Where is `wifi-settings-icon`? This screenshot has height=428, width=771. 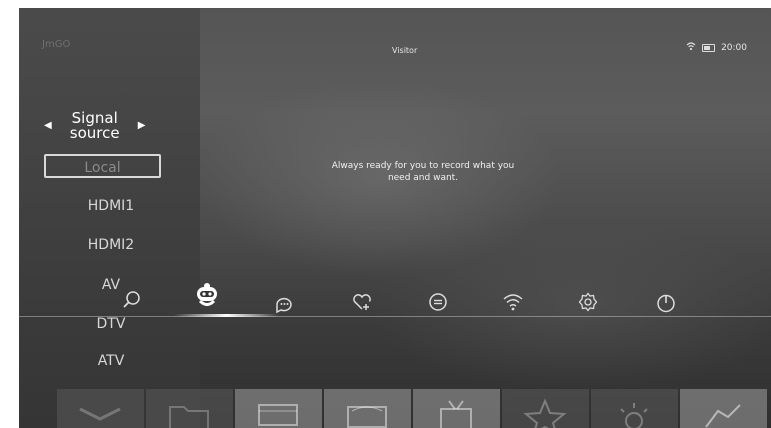 wifi-settings-icon is located at coordinates (513, 302).